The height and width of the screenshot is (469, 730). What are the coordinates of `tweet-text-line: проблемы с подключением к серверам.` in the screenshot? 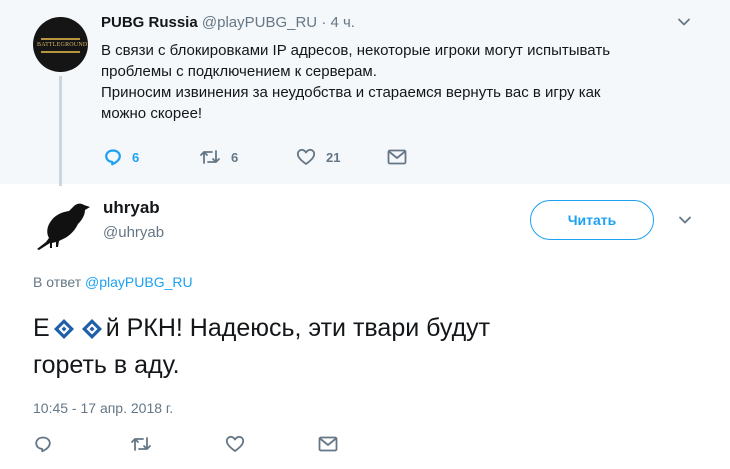 It's located at (239, 71).